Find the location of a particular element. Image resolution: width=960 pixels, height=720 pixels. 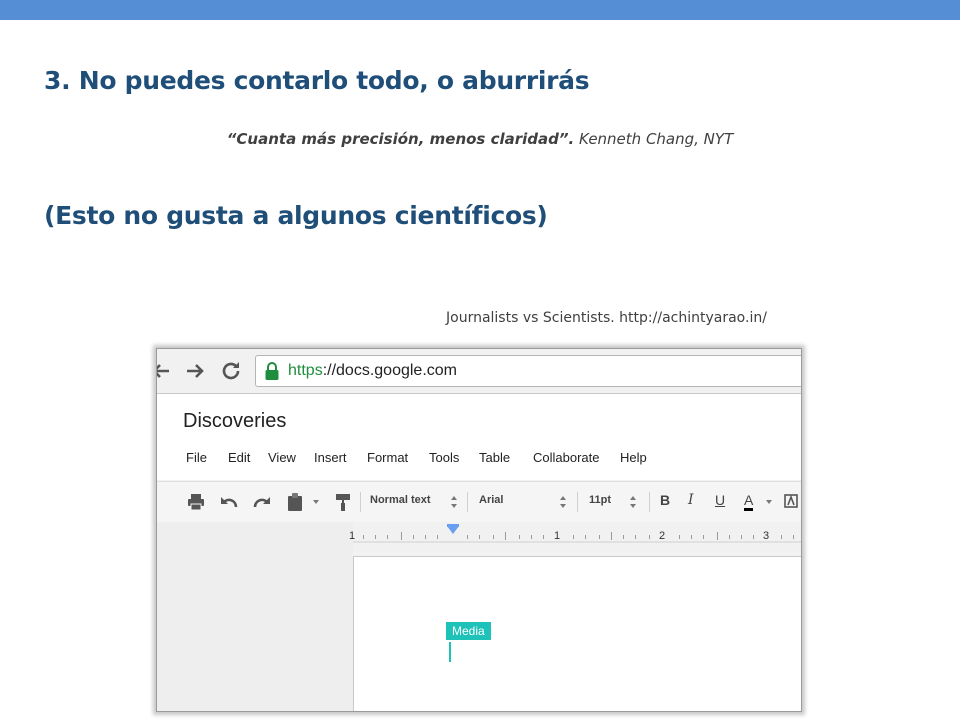

text-color-button: A is located at coordinates (749, 501).